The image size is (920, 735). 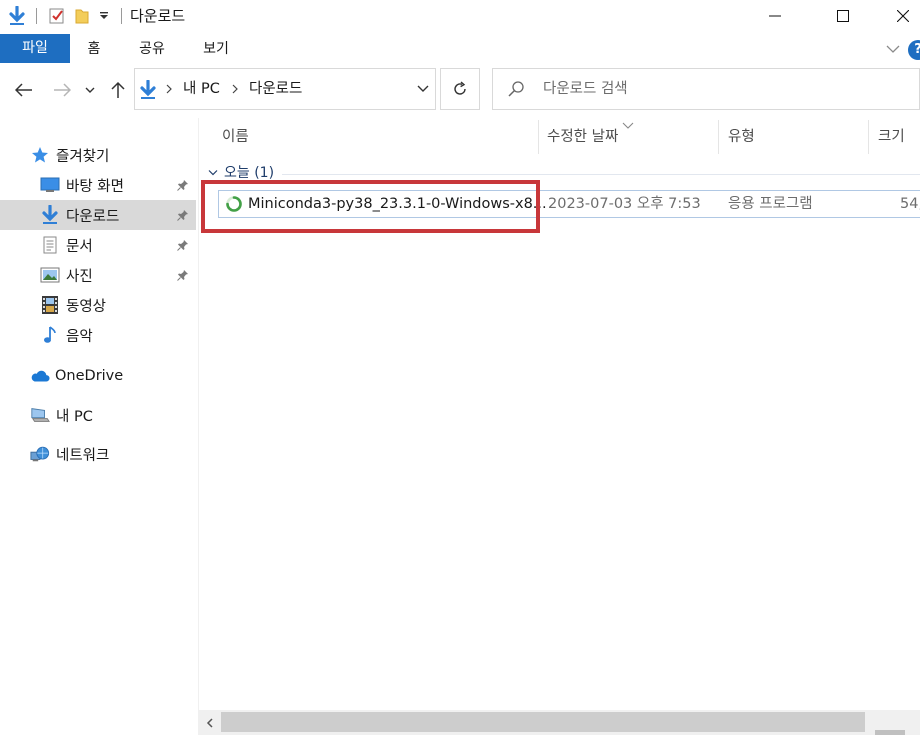 I want to click on title-bar: 다운로드, so click(x=460, y=16).